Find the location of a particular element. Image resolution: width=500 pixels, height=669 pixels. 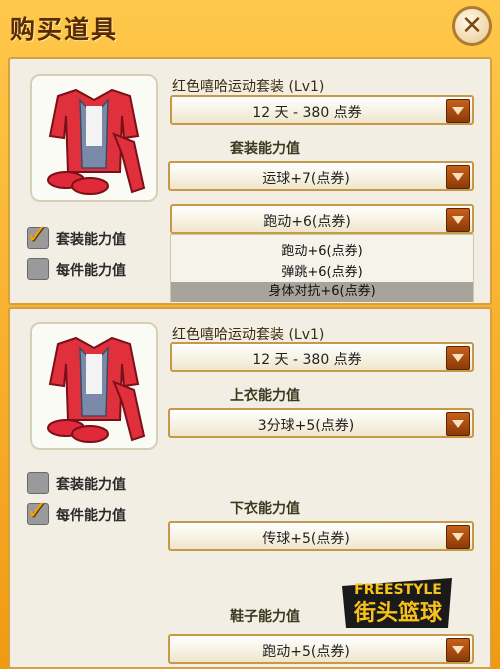

section-label-bottom: 下衣能力值 is located at coordinates (265, 509).